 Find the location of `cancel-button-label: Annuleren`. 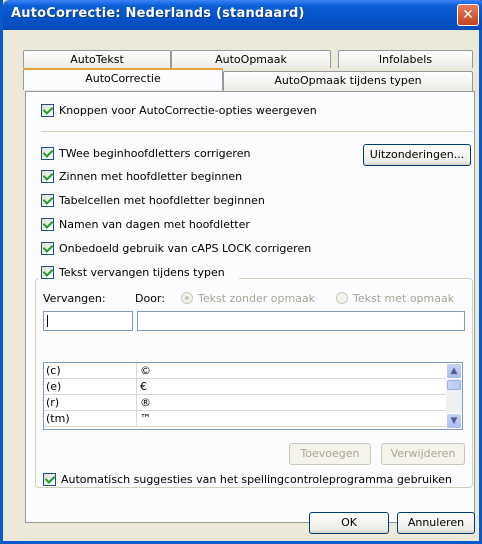

cancel-button-label: Annuleren is located at coordinates (436, 522).